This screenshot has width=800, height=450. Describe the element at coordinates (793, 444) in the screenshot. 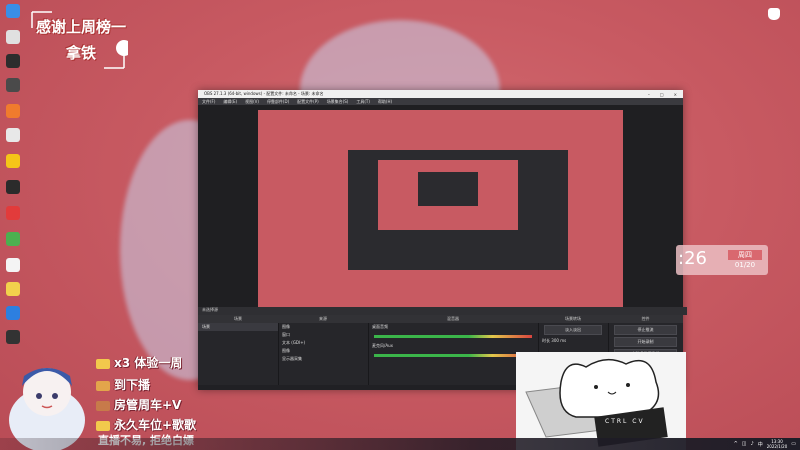

I see `notification-icon: ▭` at that location.